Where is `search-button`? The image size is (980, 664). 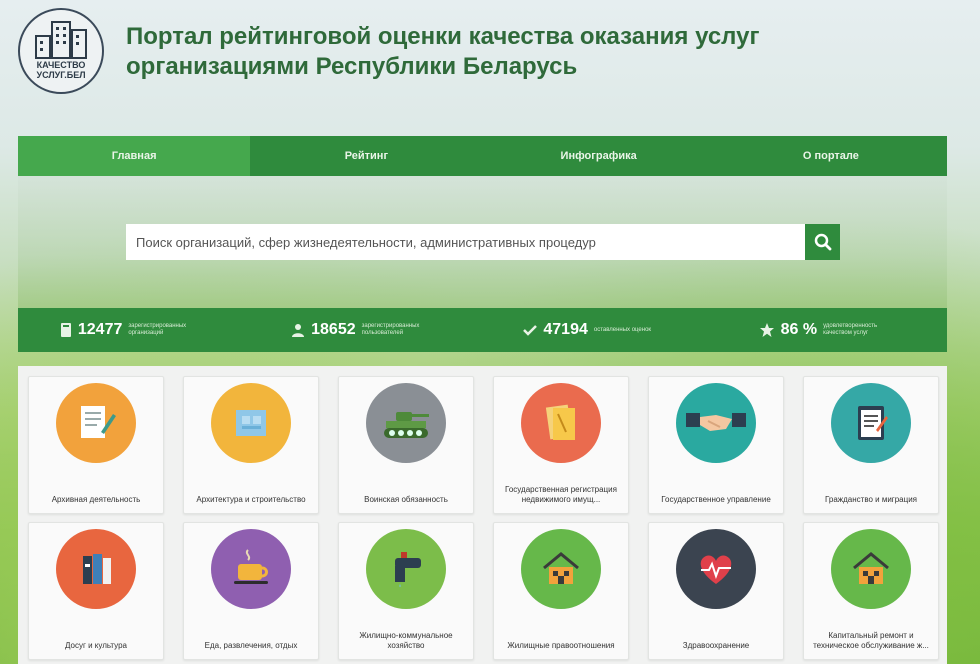 search-button is located at coordinates (822, 242).